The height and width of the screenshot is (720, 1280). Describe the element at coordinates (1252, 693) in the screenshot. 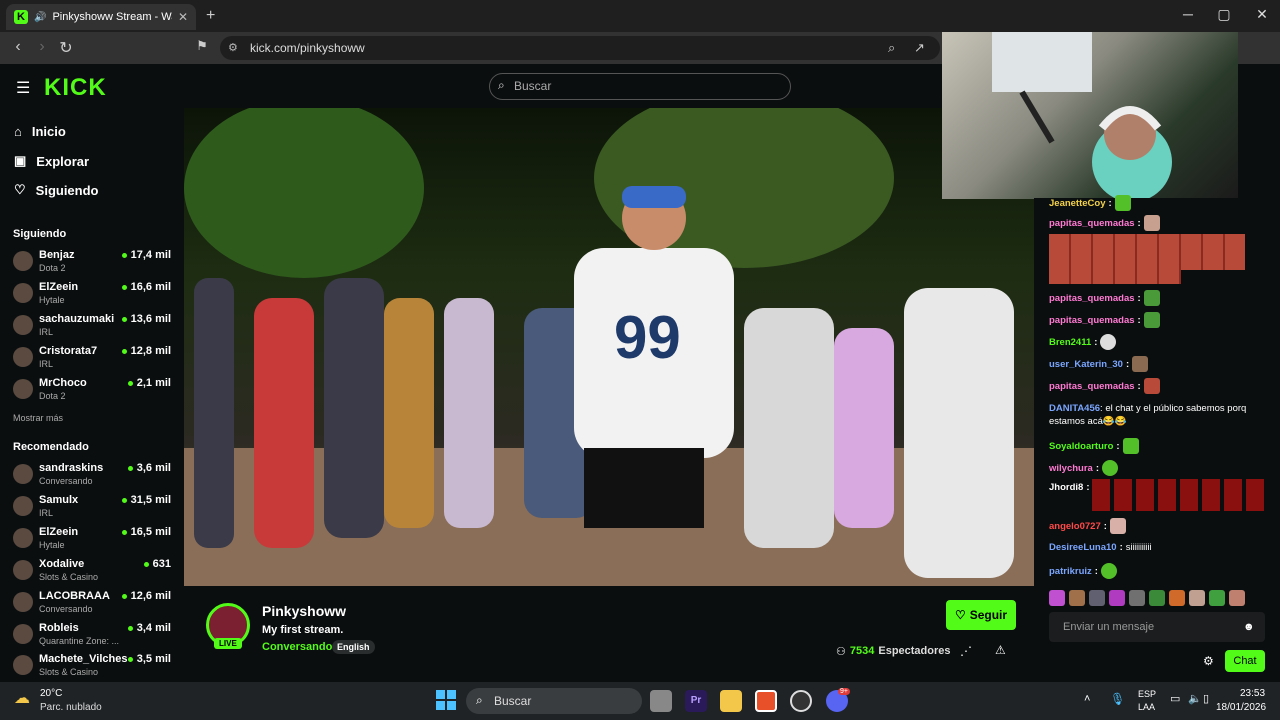

I see `clock-time: 23:53` at that location.